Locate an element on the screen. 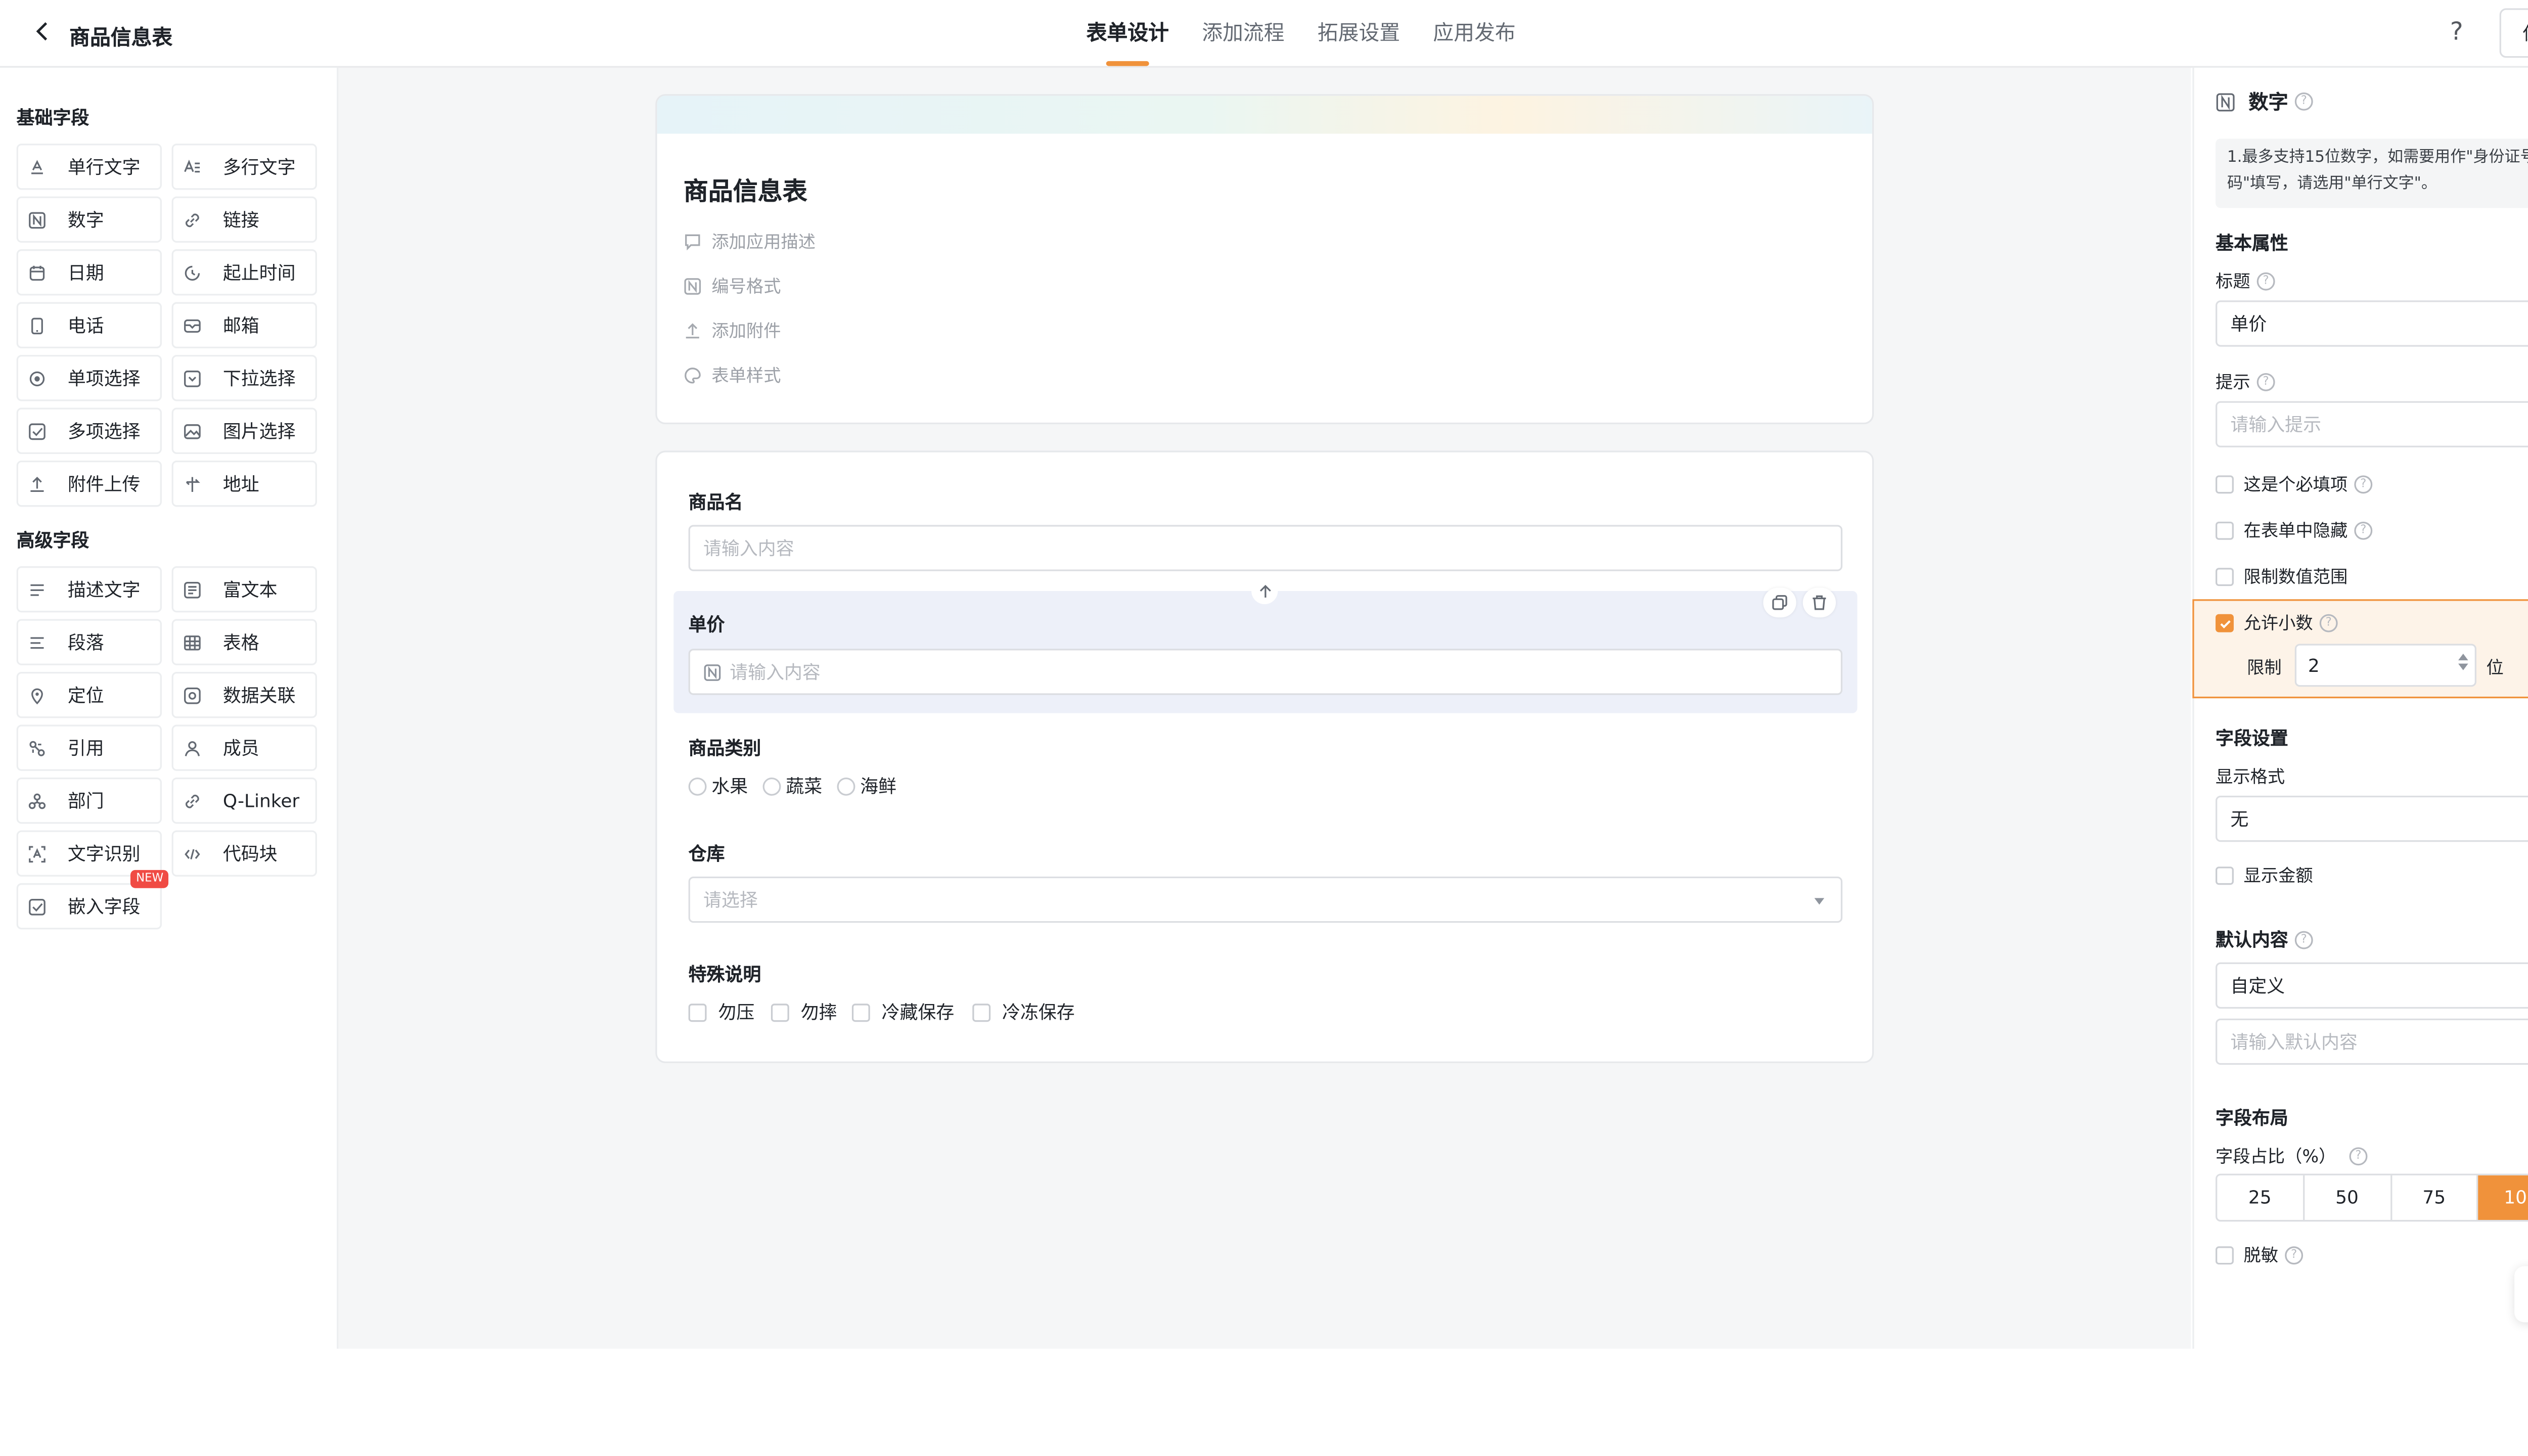 The width and height of the screenshot is (2528, 1456). move-up-icon is located at coordinates (1265, 591).